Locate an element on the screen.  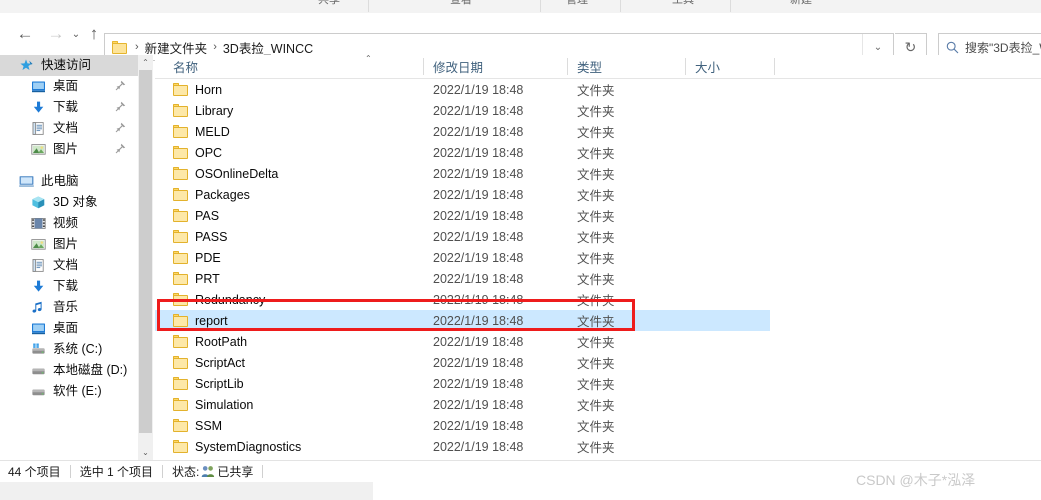
table-row: Library 2022/1/19 18:48 文件夹 is located at coordinates (598, 110).